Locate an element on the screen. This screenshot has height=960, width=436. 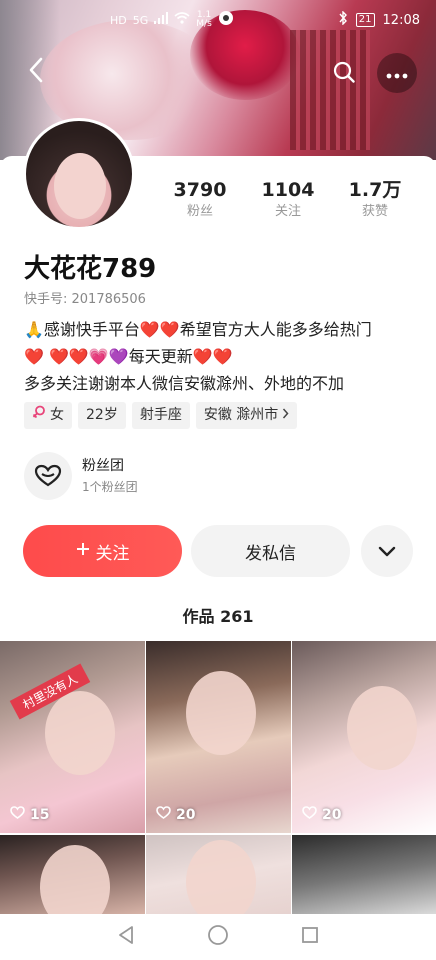
plus-icon is located at coordinates (83, 551).